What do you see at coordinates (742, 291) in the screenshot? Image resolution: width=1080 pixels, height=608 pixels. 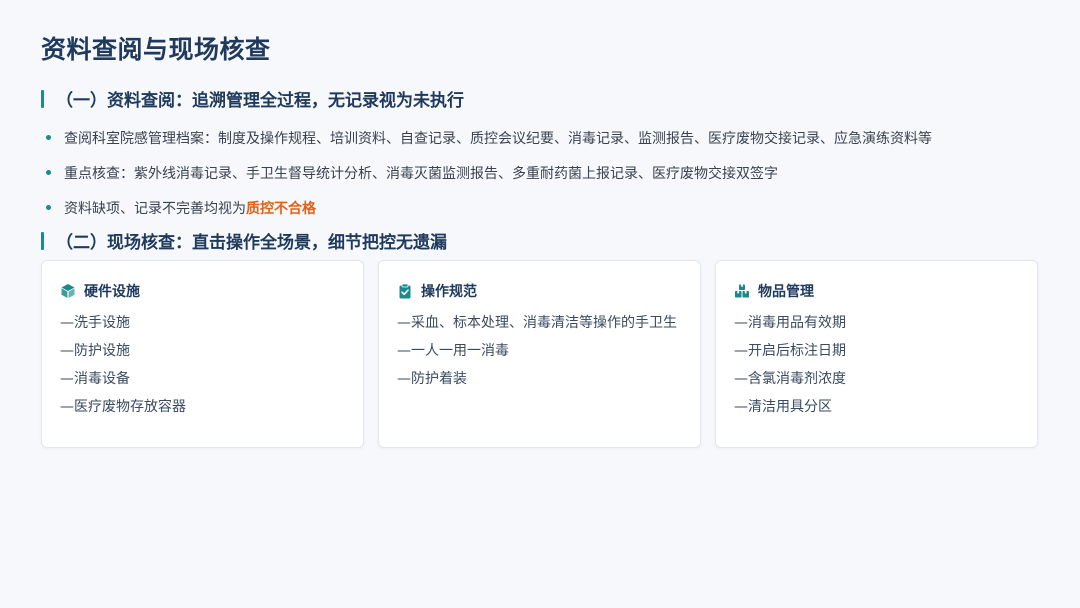 I see `boxes-icon` at bounding box center [742, 291].